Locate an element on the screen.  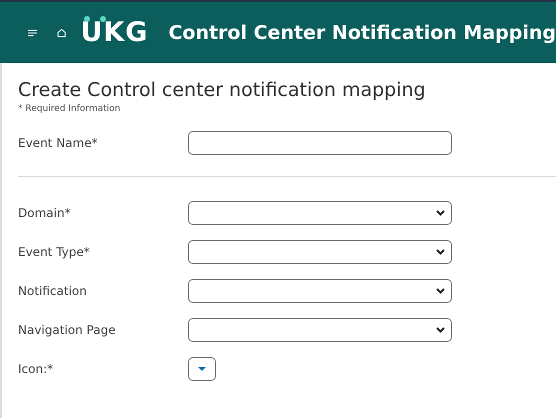
input-field is located at coordinates (320, 142).